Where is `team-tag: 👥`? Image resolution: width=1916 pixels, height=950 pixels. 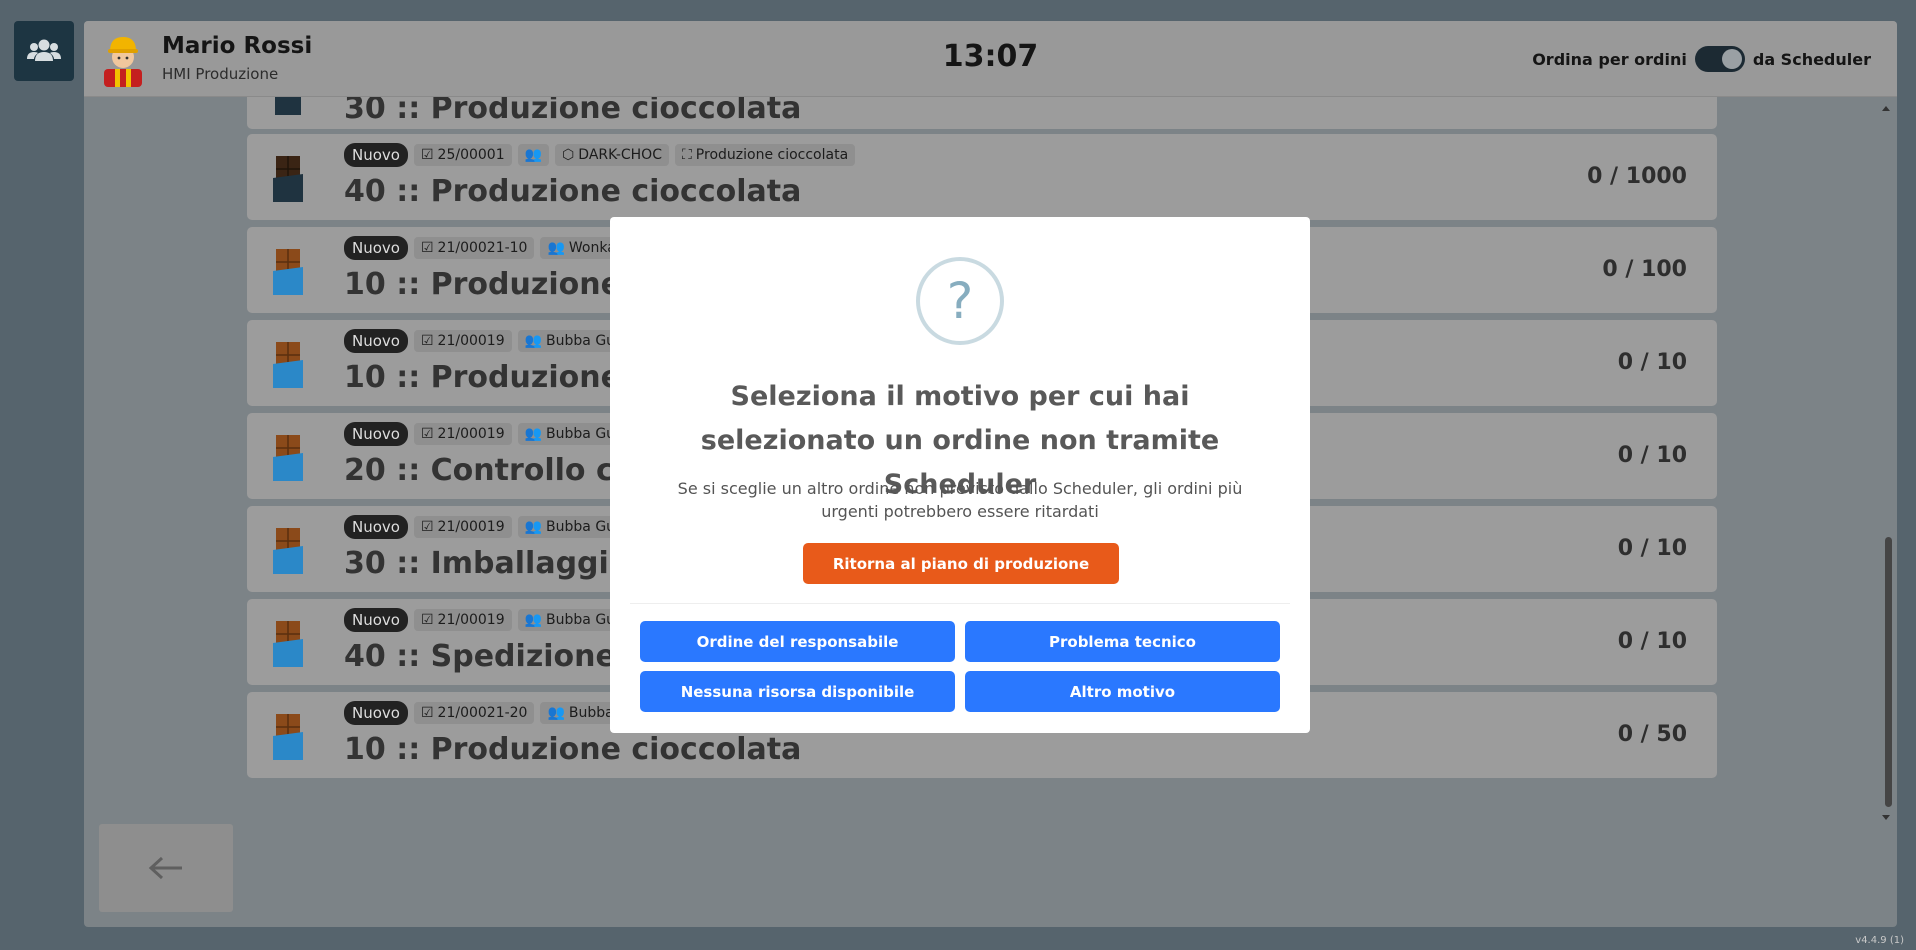
team-tag: 👥 is located at coordinates (533, 155).